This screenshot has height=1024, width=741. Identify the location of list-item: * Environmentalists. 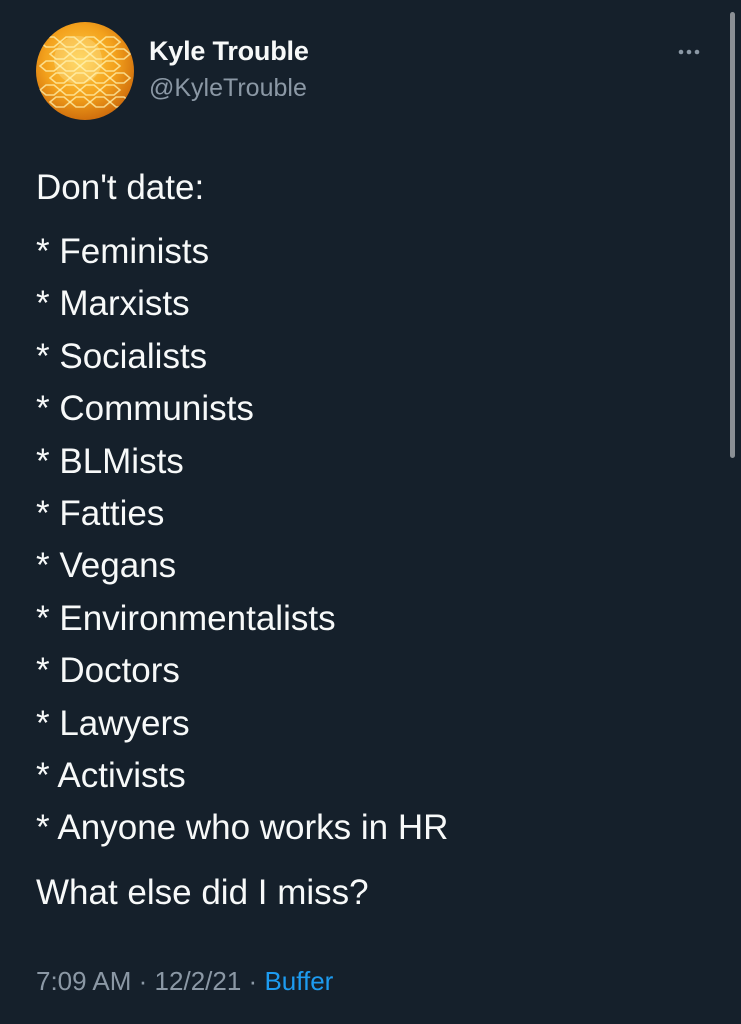
(186, 618).